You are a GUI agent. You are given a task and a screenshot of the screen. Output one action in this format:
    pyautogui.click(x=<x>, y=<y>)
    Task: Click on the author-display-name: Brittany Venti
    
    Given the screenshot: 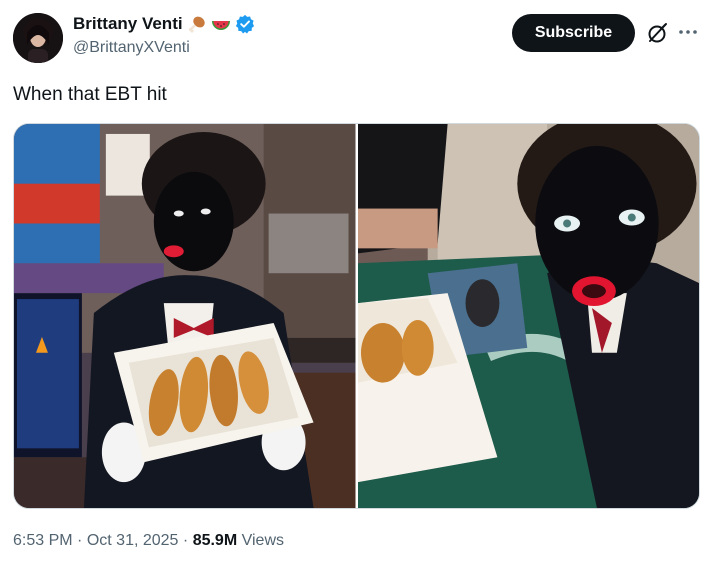 What is the action you would take?
    pyautogui.click(x=128, y=24)
    